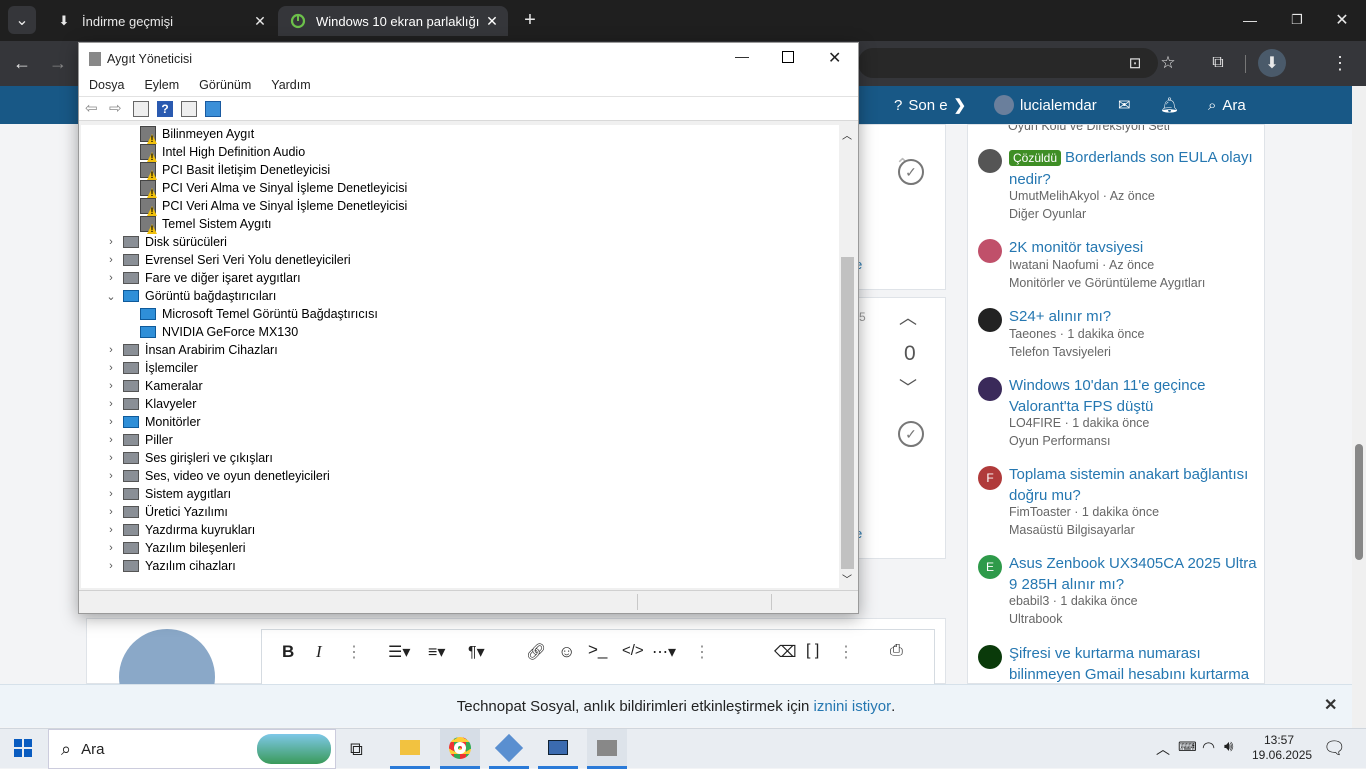  What do you see at coordinates (191, 350) in the screenshot?
I see `tree-row: › İnsan Arabirim Cihazları` at bounding box center [191, 350].